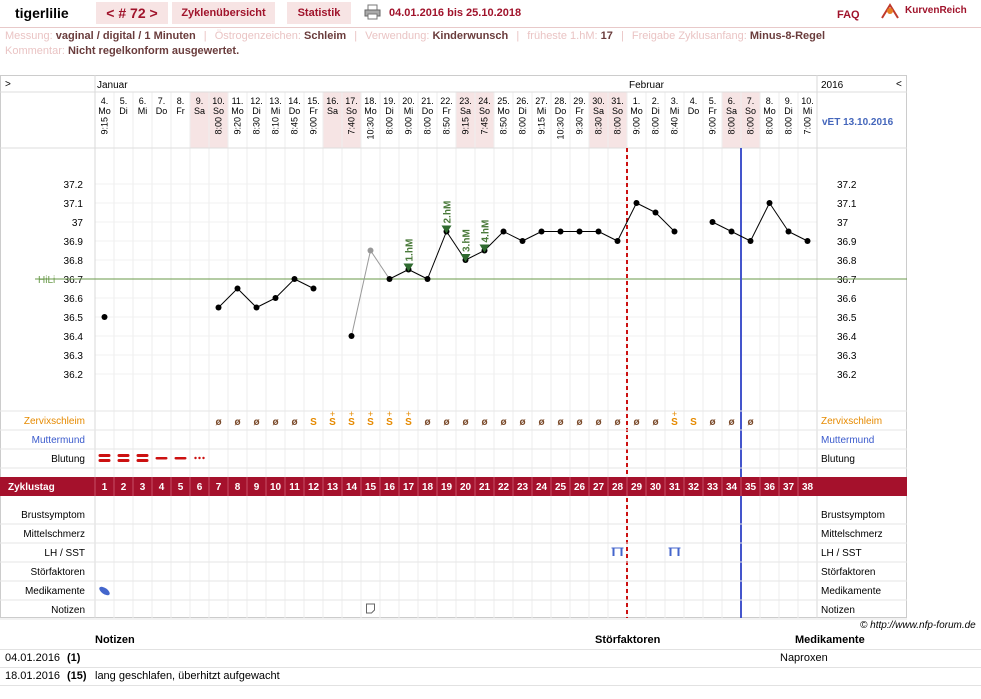 Image resolution: width=981 pixels, height=699 pixels. Describe the element at coordinates (637, 487) in the screenshot. I see `cycle-day-number: 29` at that location.